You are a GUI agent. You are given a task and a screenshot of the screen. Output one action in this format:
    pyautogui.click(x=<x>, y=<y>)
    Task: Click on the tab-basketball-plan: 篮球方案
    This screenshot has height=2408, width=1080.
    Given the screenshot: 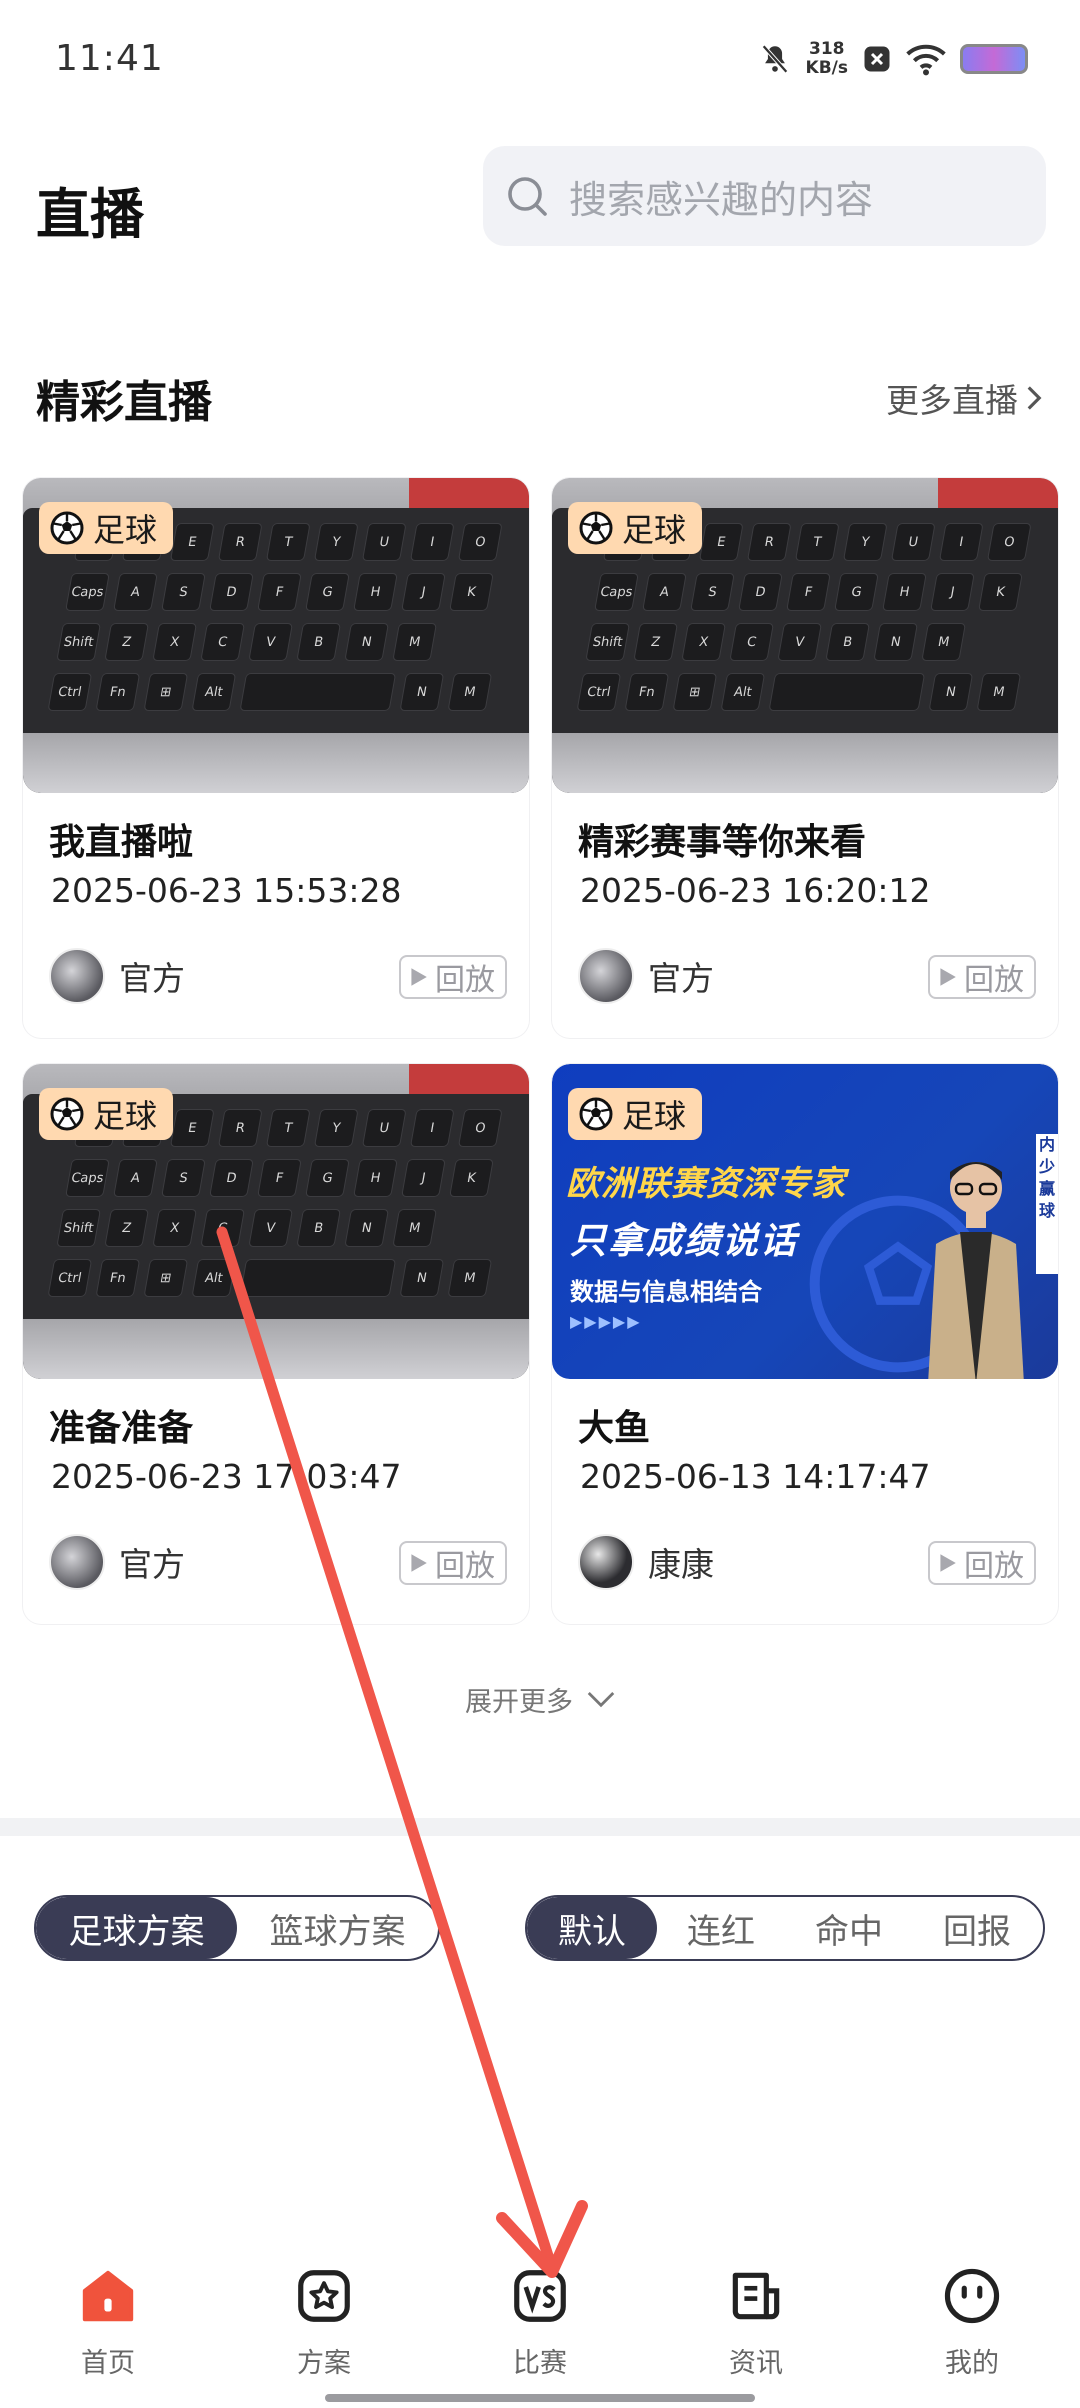 What is the action you would take?
    pyautogui.click(x=337, y=1928)
    